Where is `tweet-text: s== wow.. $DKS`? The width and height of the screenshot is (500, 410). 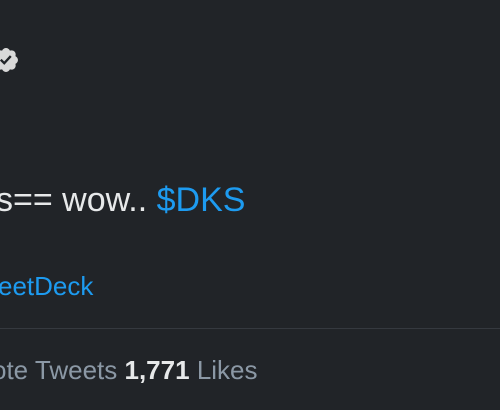 tweet-text: s== wow.. $DKS is located at coordinates (122, 200).